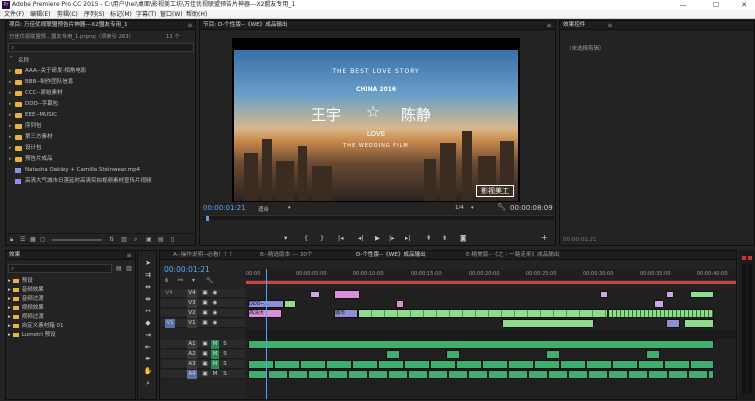 The height and width of the screenshot is (401, 755). I want to click on sort-icons-icon: ⇅, so click(111, 239).